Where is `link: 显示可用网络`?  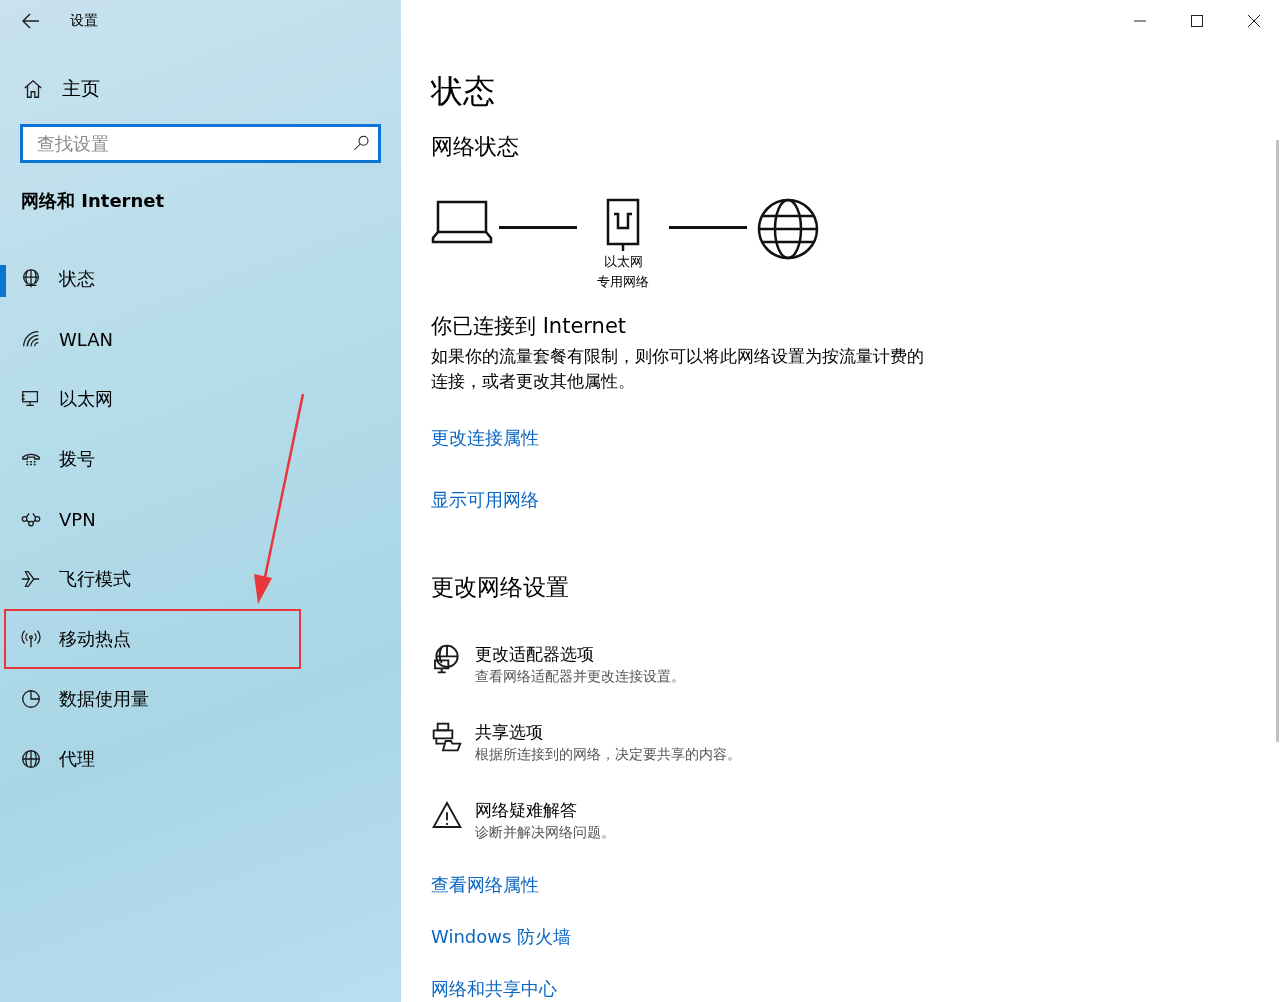
link: 显示可用网络 is located at coordinates (485, 500).